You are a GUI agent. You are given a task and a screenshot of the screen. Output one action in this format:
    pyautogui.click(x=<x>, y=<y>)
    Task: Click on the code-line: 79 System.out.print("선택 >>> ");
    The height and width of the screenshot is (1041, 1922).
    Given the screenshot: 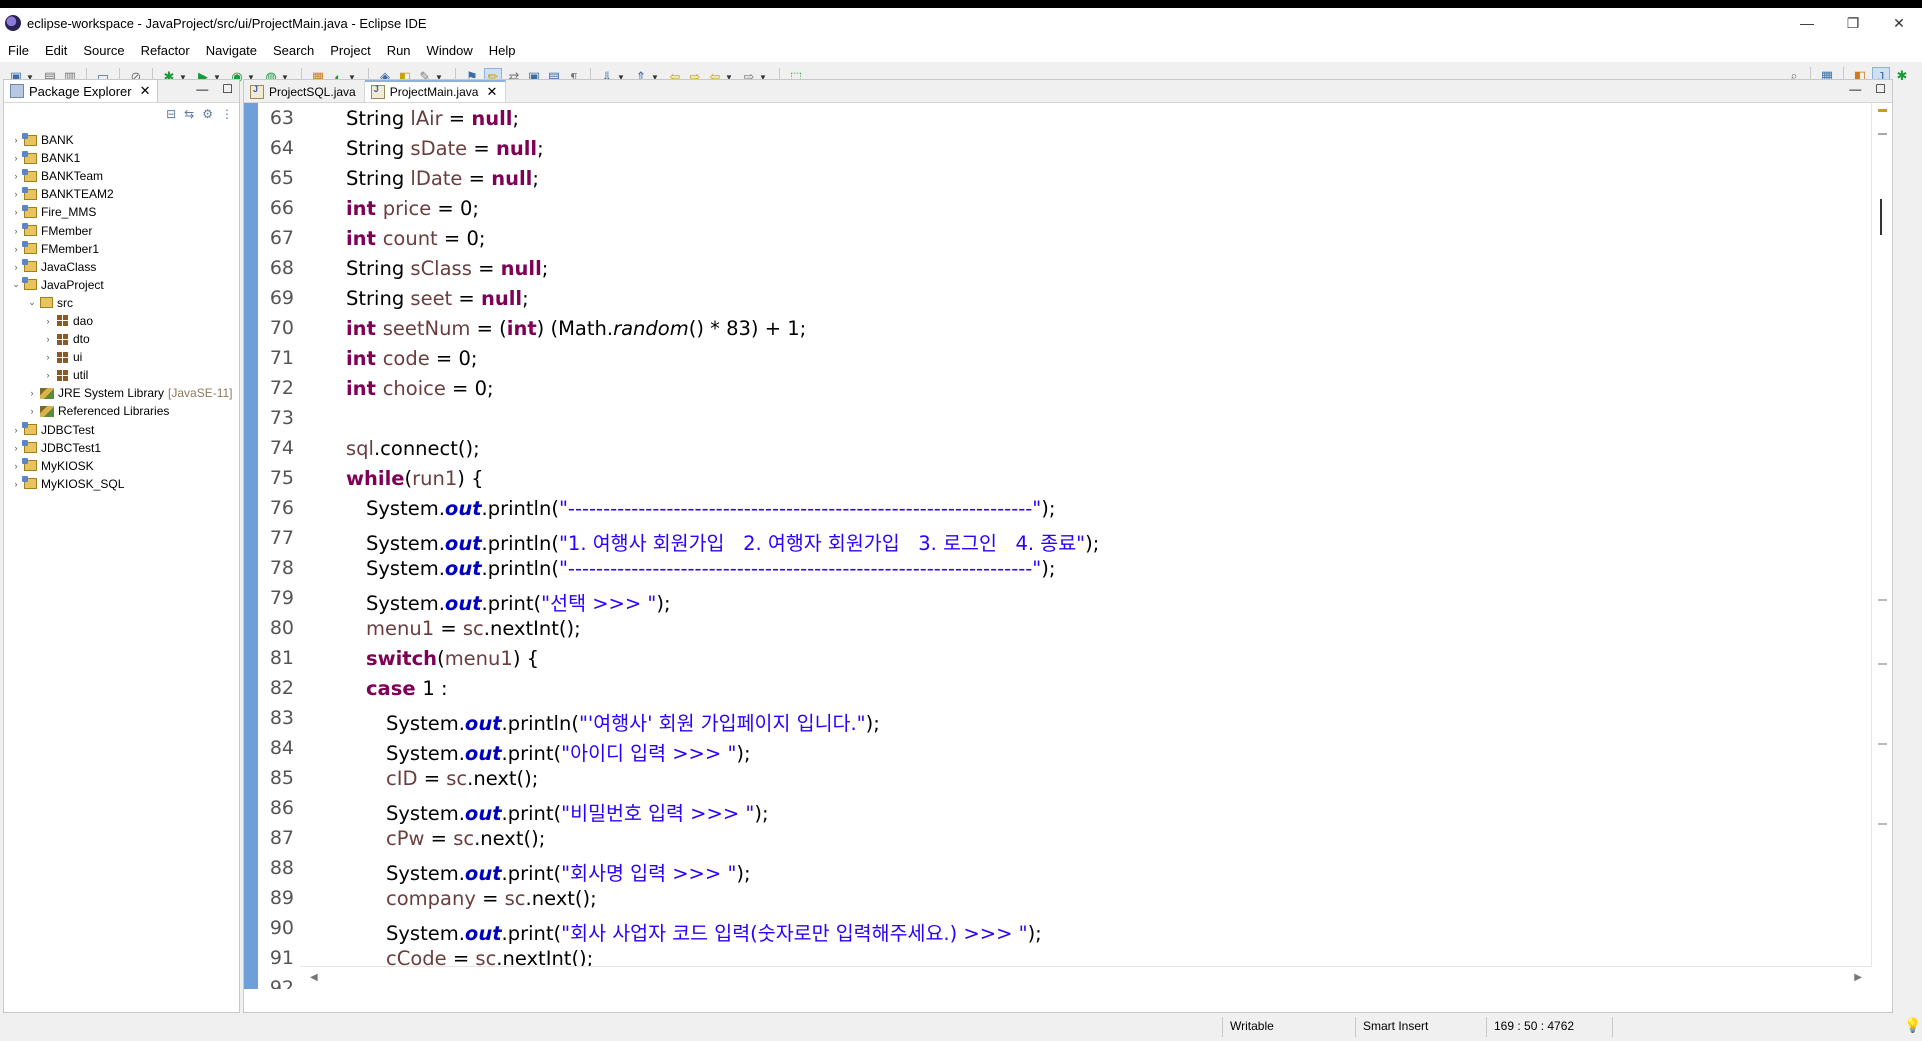 What is the action you would take?
    pyautogui.click(x=1068, y=599)
    